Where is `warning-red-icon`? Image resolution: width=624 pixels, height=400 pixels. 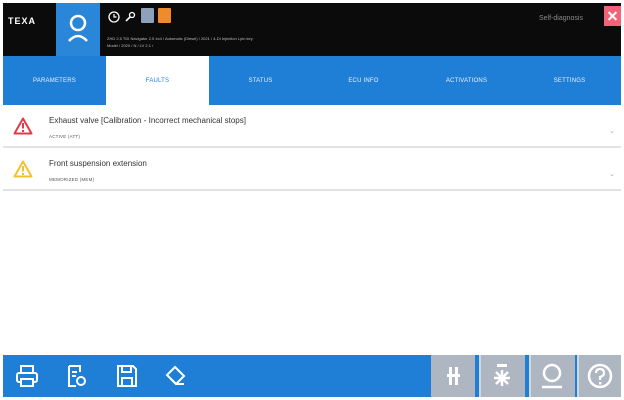
warning-red-icon is located at coordinates (23, 126).